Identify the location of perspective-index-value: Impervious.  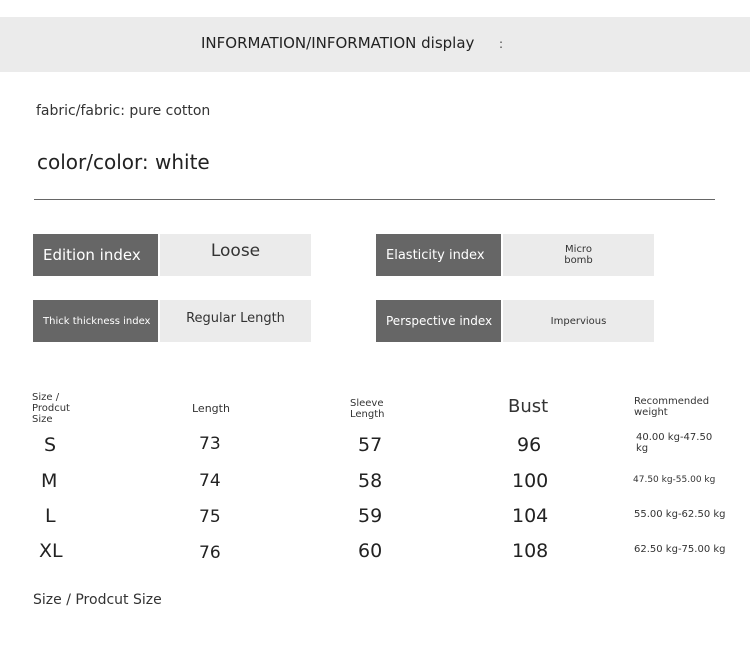
(578, 321).